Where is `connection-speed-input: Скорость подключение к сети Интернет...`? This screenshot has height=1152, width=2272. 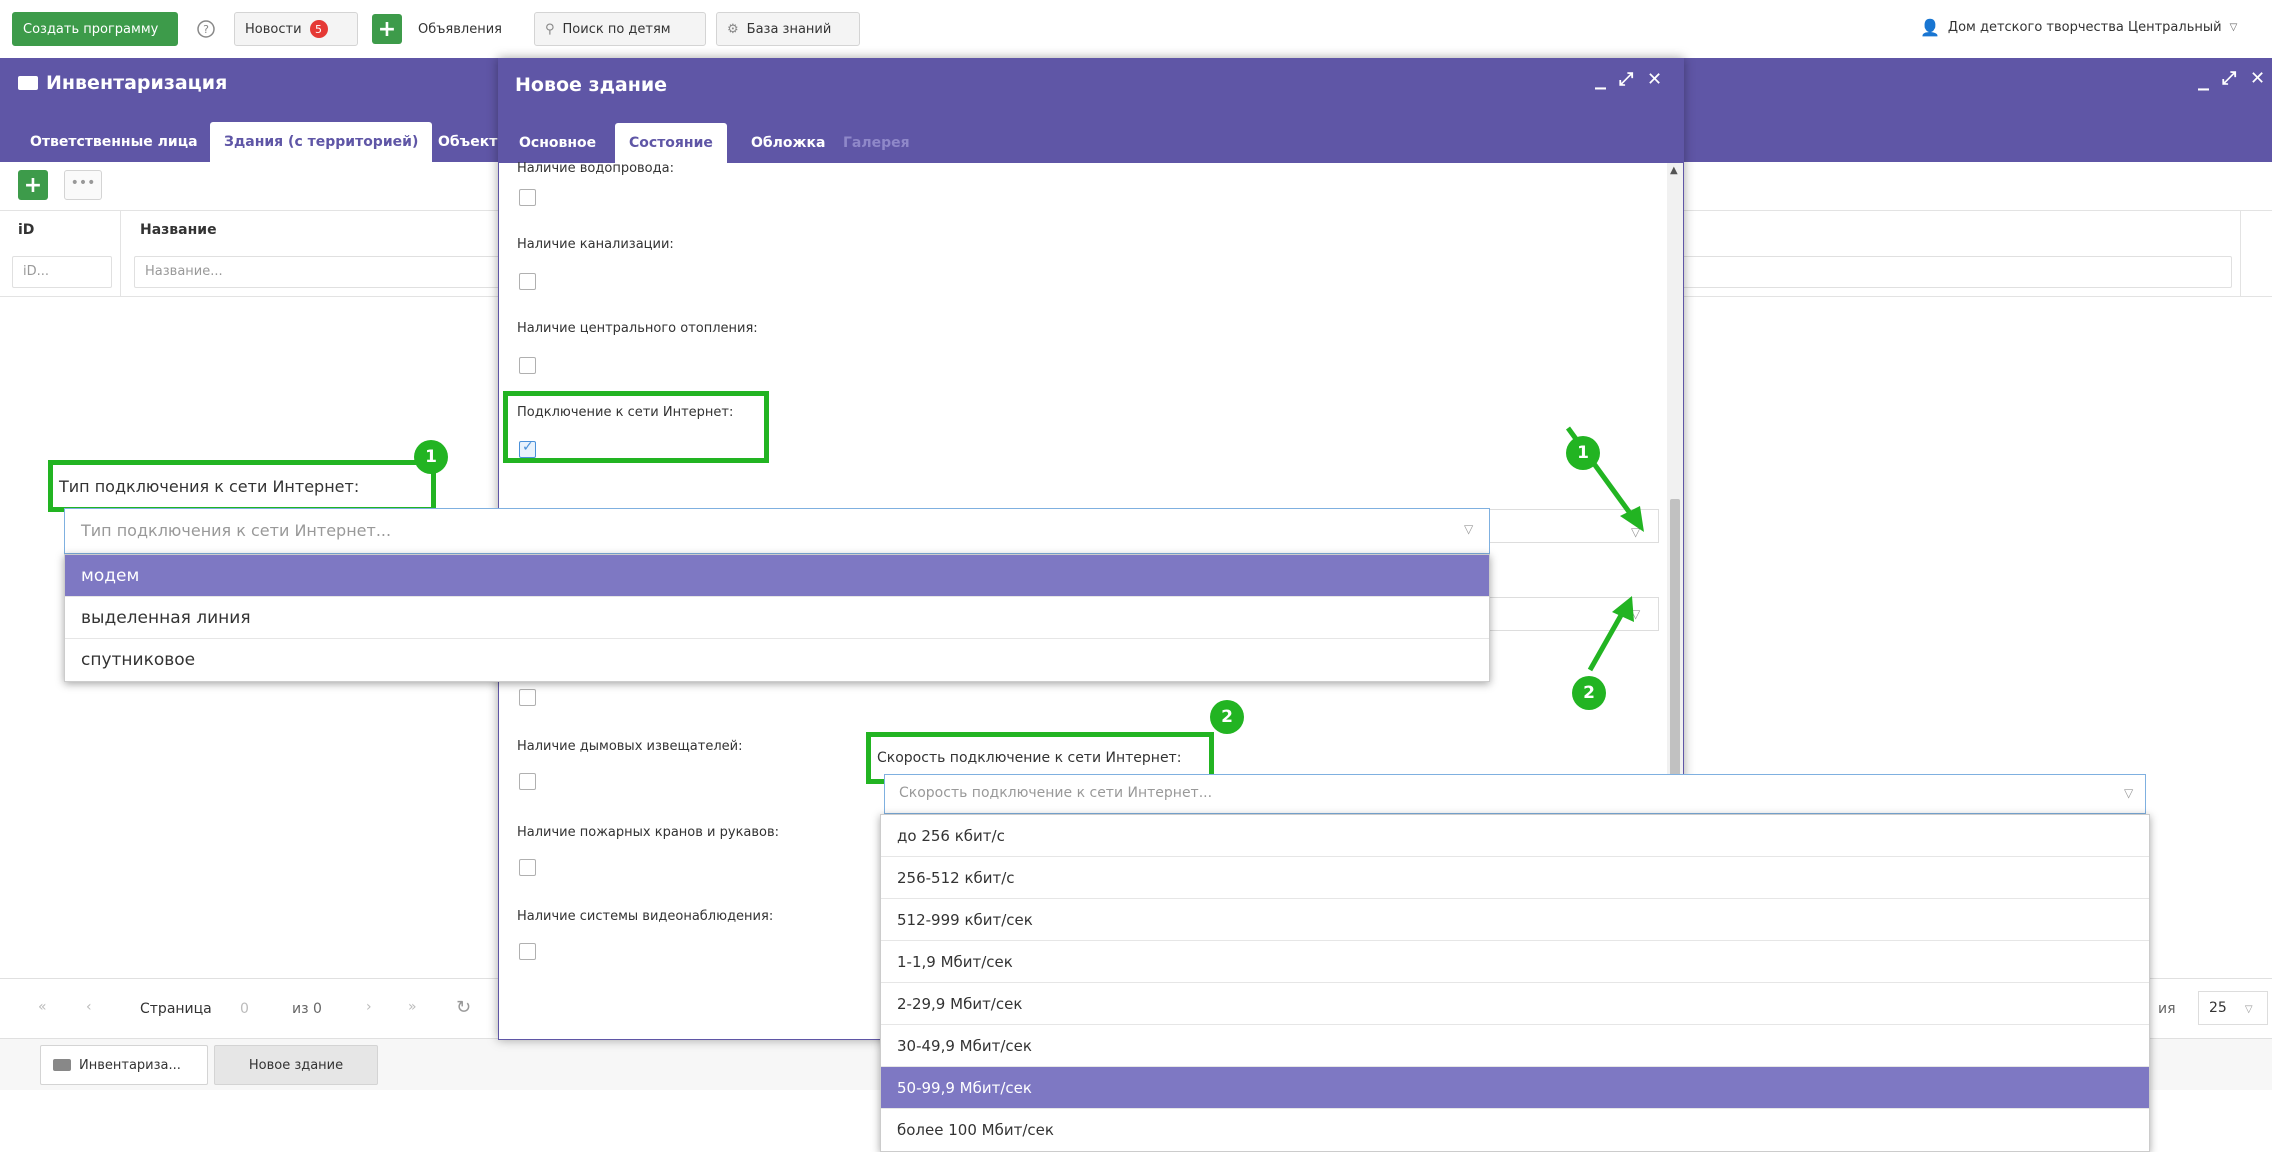
connection-speed-input: Скорость подключение к сети Интернет... is located at coordinates (1515, 794).